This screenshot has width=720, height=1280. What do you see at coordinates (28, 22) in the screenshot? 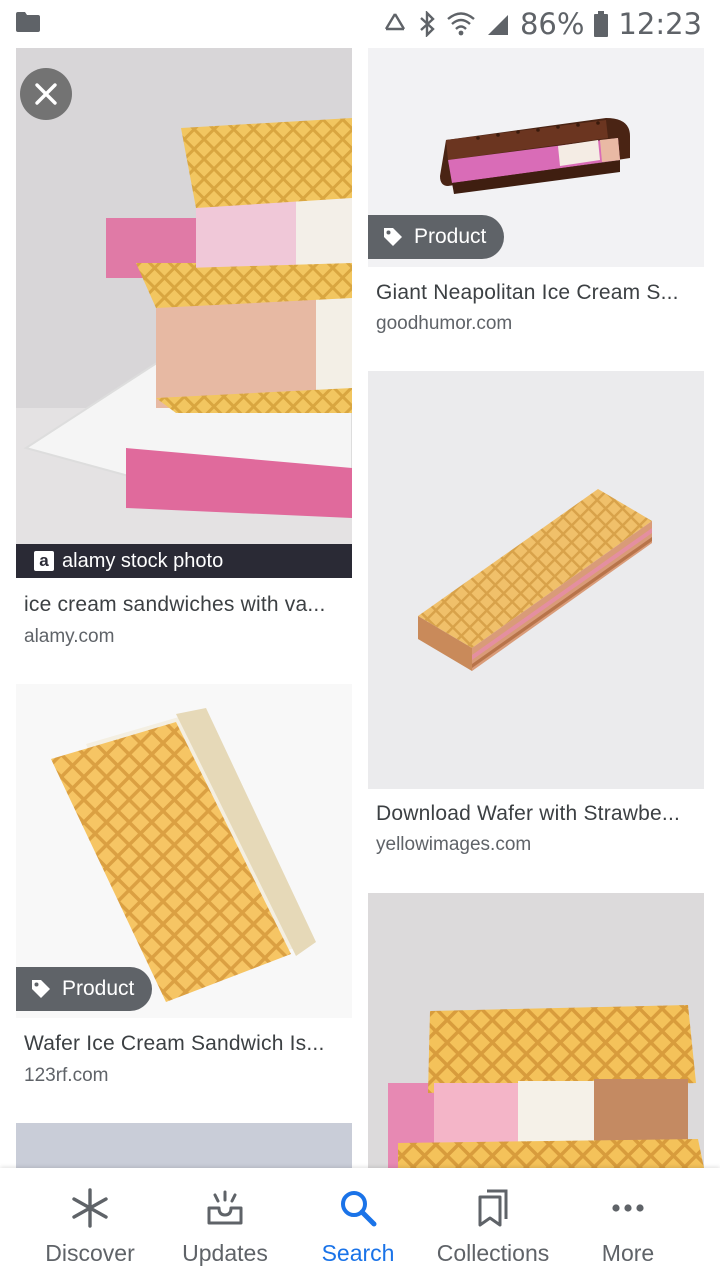
I see `folder-icon` at bounding box center [28, 22].